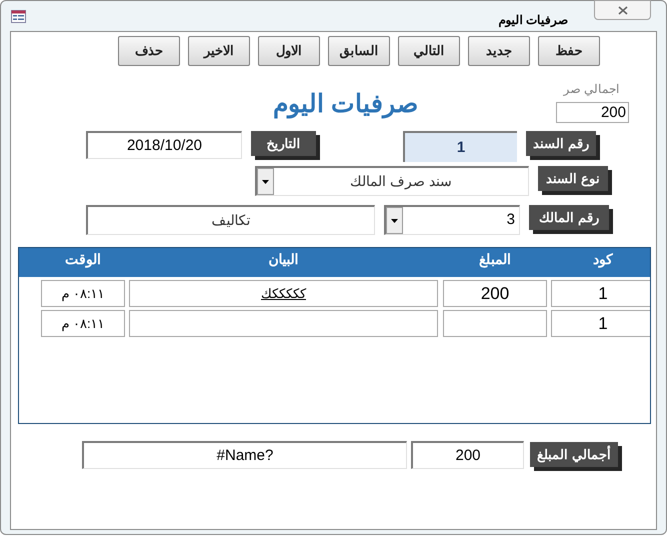 This screenshot has width=667, height=537. I want to click on form-icon, so click(18, 16).